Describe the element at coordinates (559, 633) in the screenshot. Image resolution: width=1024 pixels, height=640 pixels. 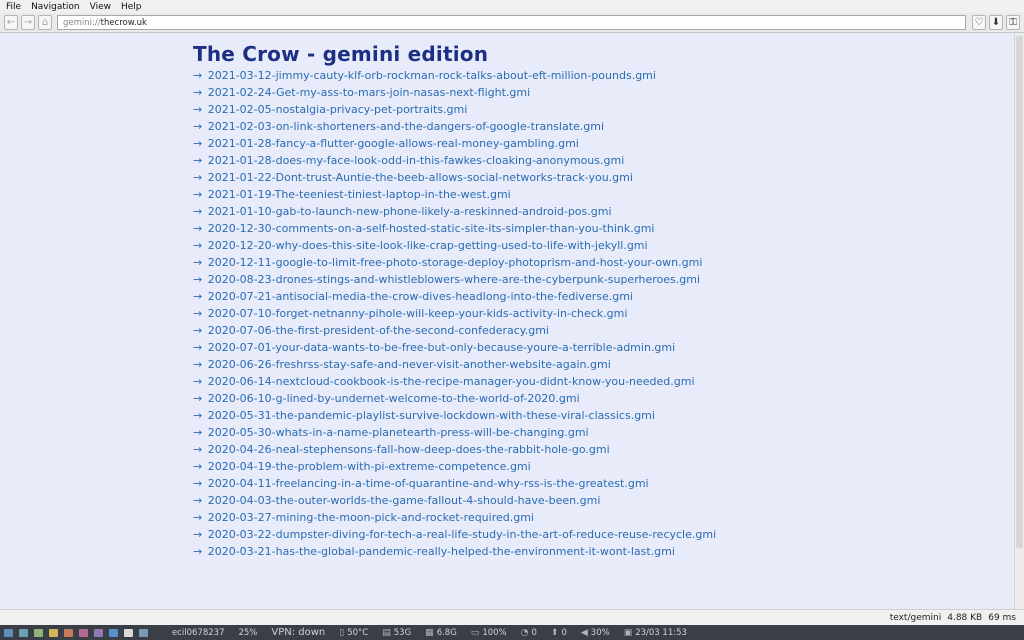
I see `updates: ⬆ 0` at that location.